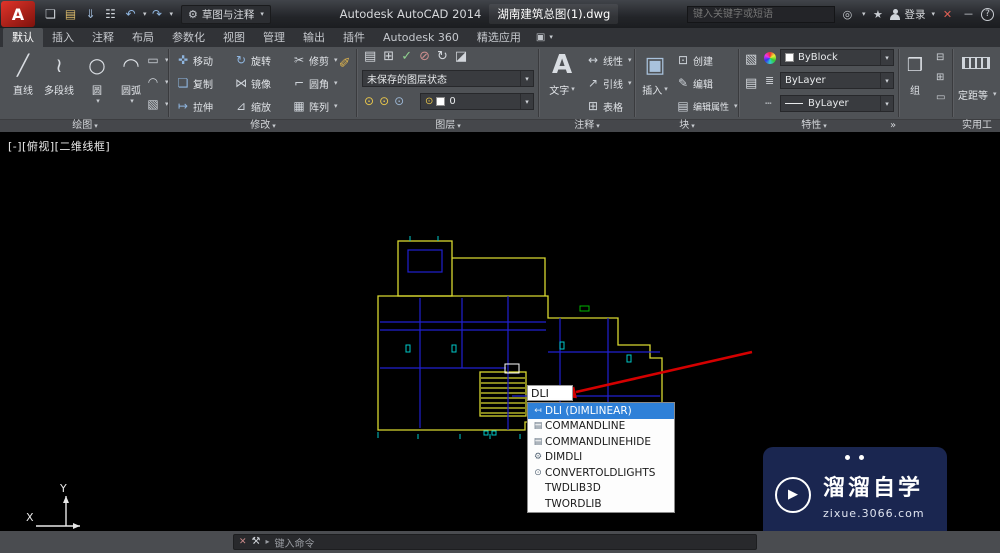 The width and height of the screenshot is (1000, 553). What do you see at coordinates (837, 57) in the screenshot?
I see `object-color-combobox: ByBlock ▾` at bounding box center [837, 57].